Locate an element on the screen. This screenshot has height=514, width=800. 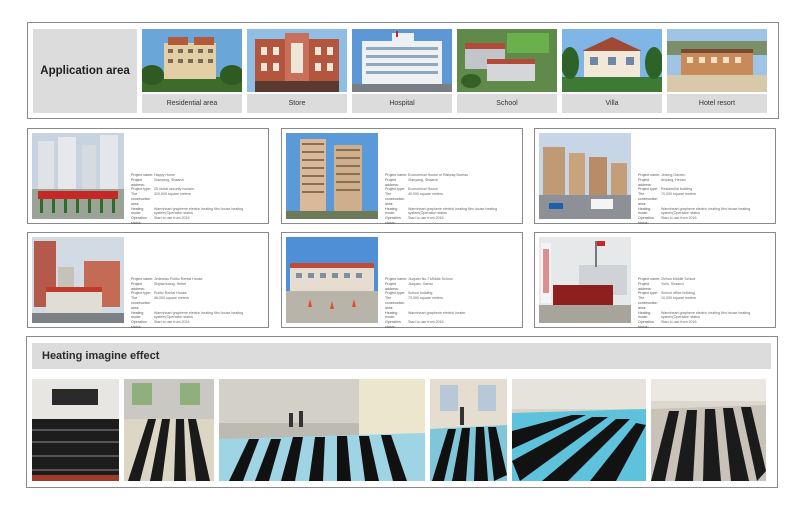
info-value: 40,000 square meters is located at coordinates (425, 194).